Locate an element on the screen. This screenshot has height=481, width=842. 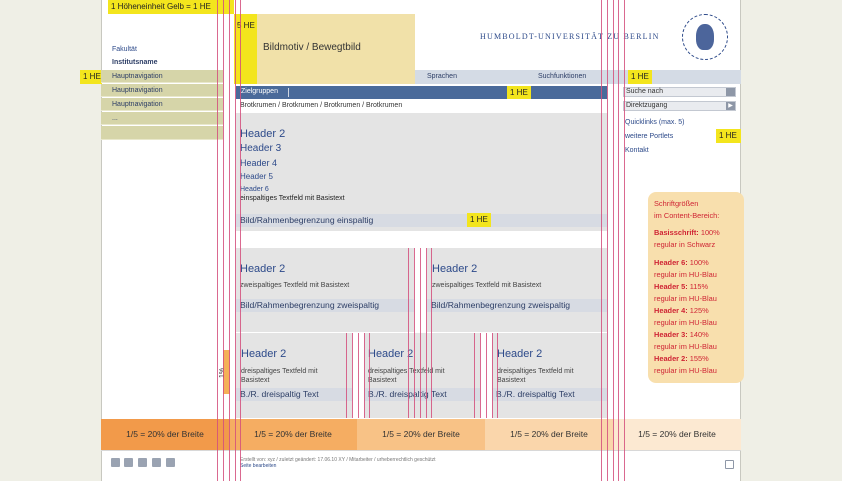
nav-item-2: Hauptnavigation is located at coordinates (162, 90).